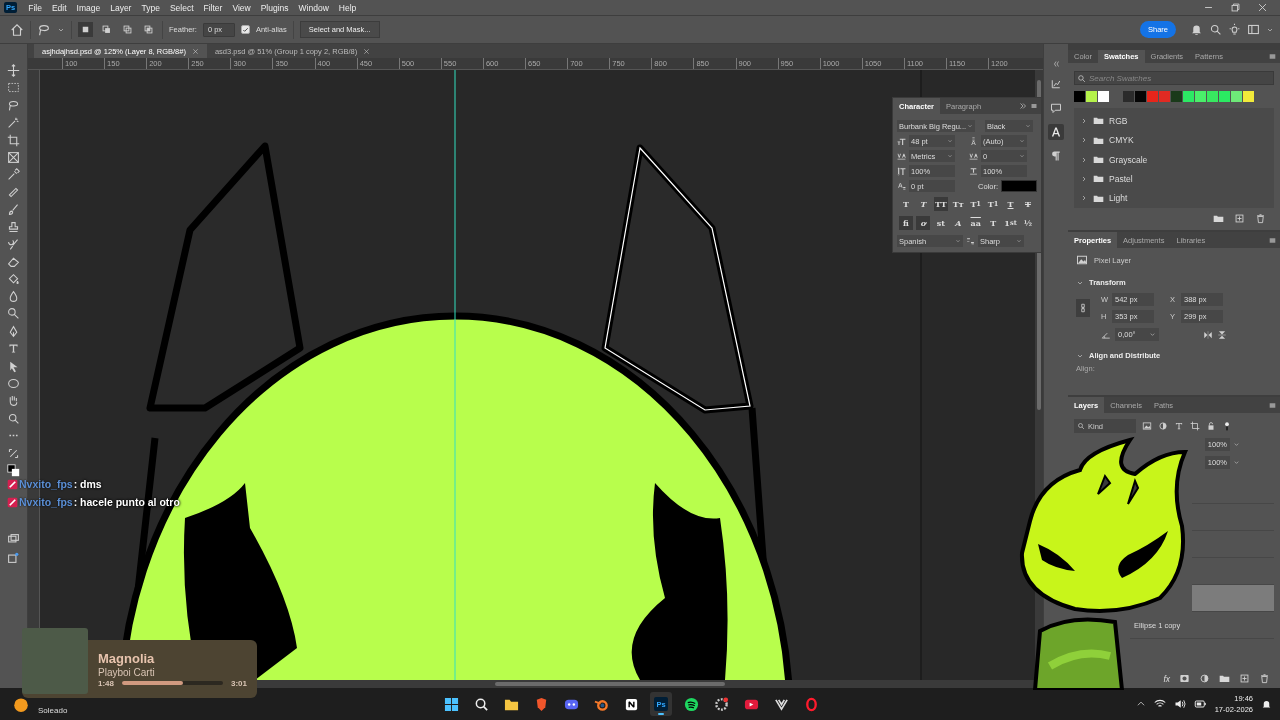 The width and height of the screenshot is (1280, 720). Describe the element at coordinates (1211, 426) in the screenshot. I see `lock-filter-icon` at that location.